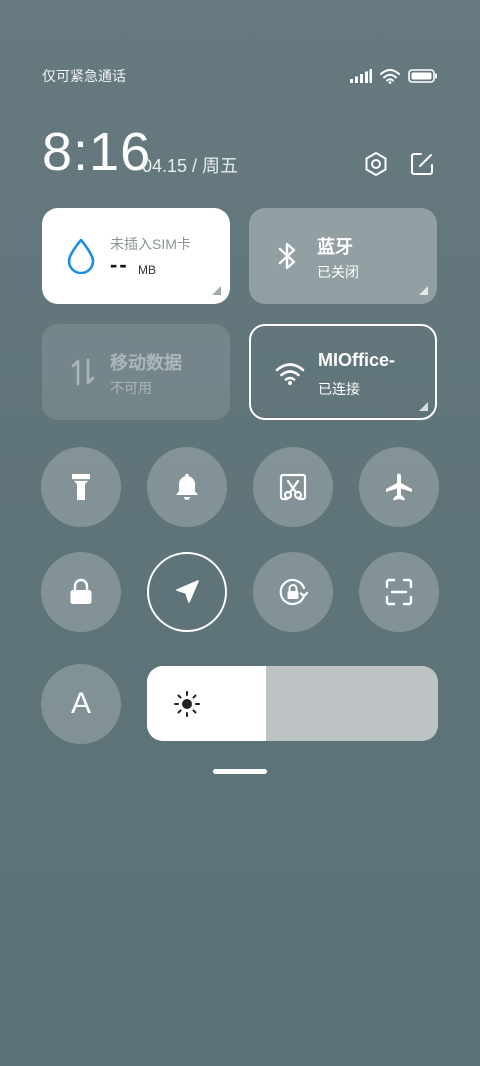  I want to click on bluetooth-icon, so click(287, 256).